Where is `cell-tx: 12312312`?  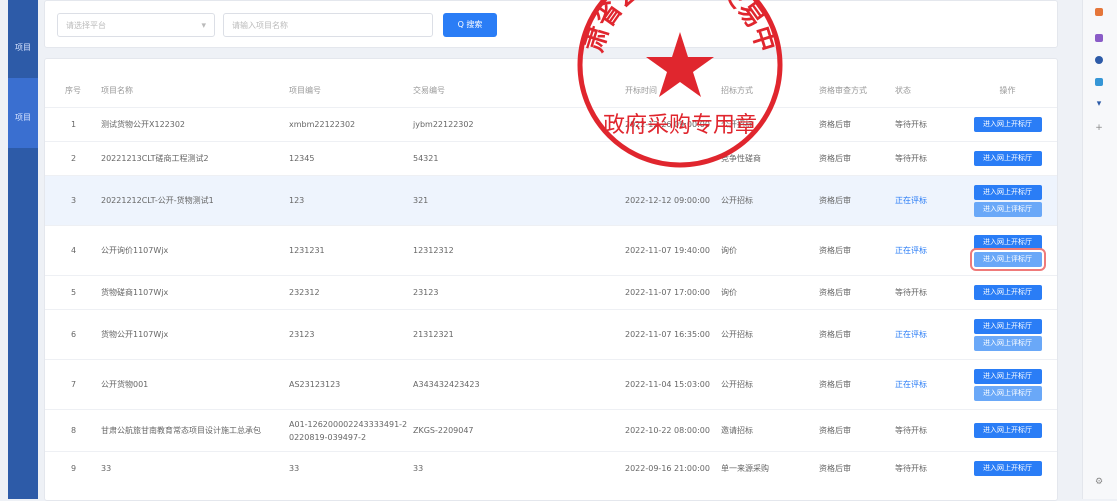
cell-tx: 12312312 is located at coordinates (518, 250).